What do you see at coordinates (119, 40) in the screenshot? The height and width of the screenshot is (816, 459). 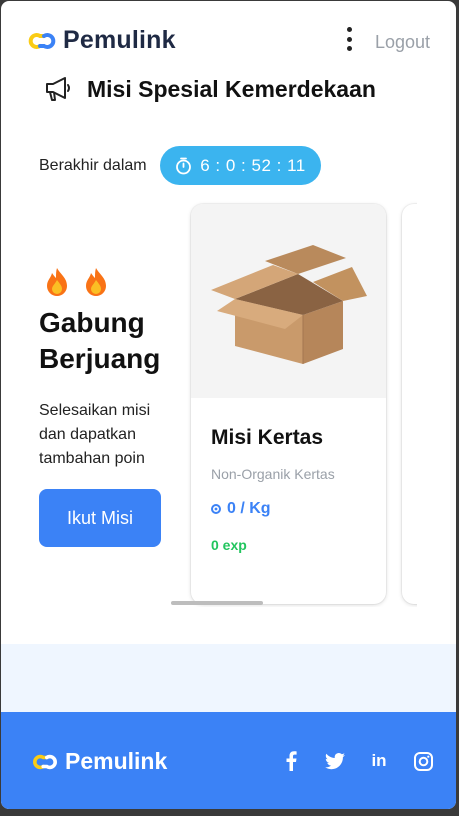 I see `brand-name: Pemulink` at bounding box center [119, 40].